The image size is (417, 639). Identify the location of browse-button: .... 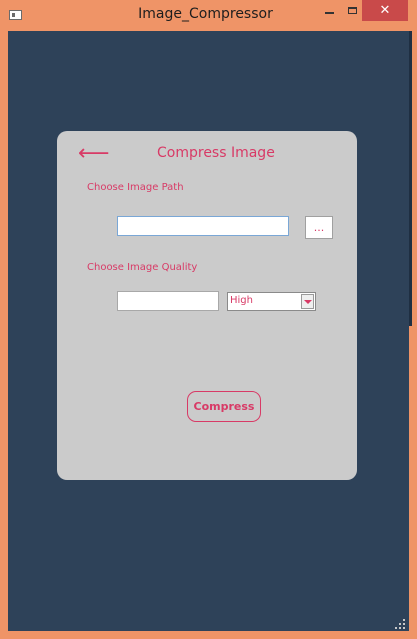
(319, 227).